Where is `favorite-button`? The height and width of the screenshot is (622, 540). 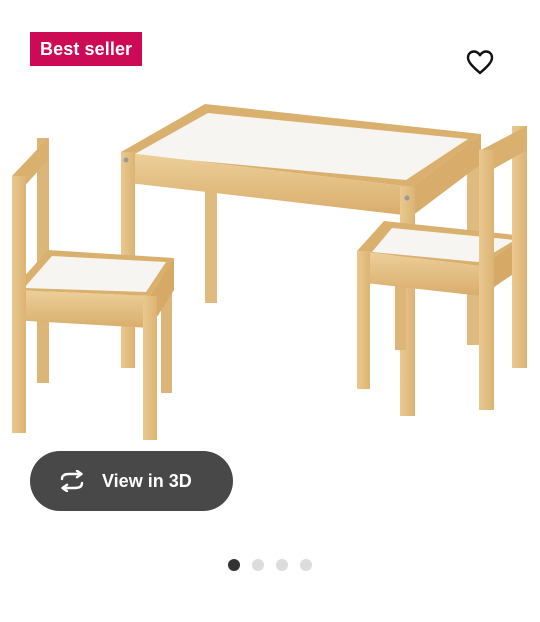 favorite-button is located at coordinates (480, 62).